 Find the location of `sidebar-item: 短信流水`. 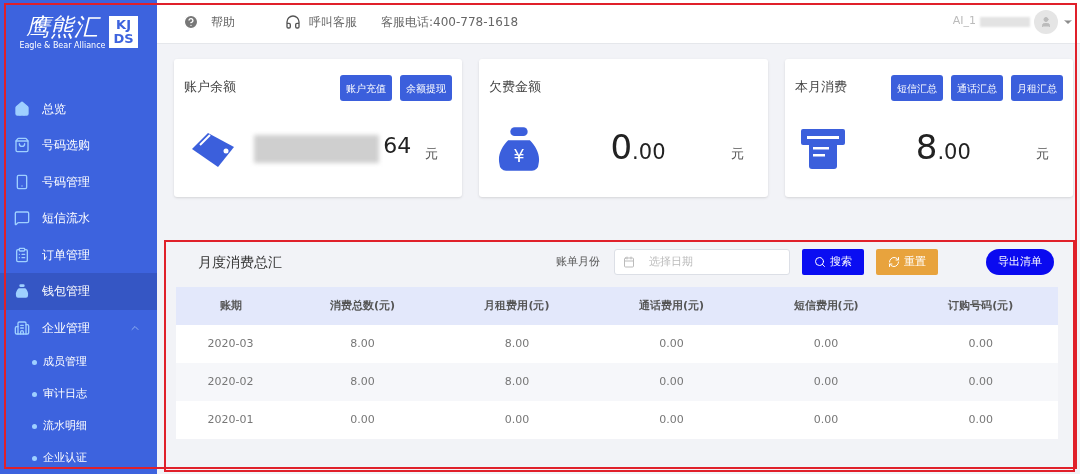

sidebar-item: 短信流水 is located at coordinates (78, 218).